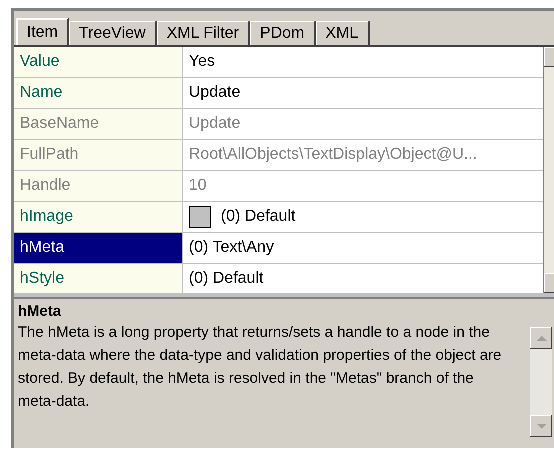 The height and width of the screenshot is (452, 554). I want to click on property-name: hMeta, so click(98, 248).